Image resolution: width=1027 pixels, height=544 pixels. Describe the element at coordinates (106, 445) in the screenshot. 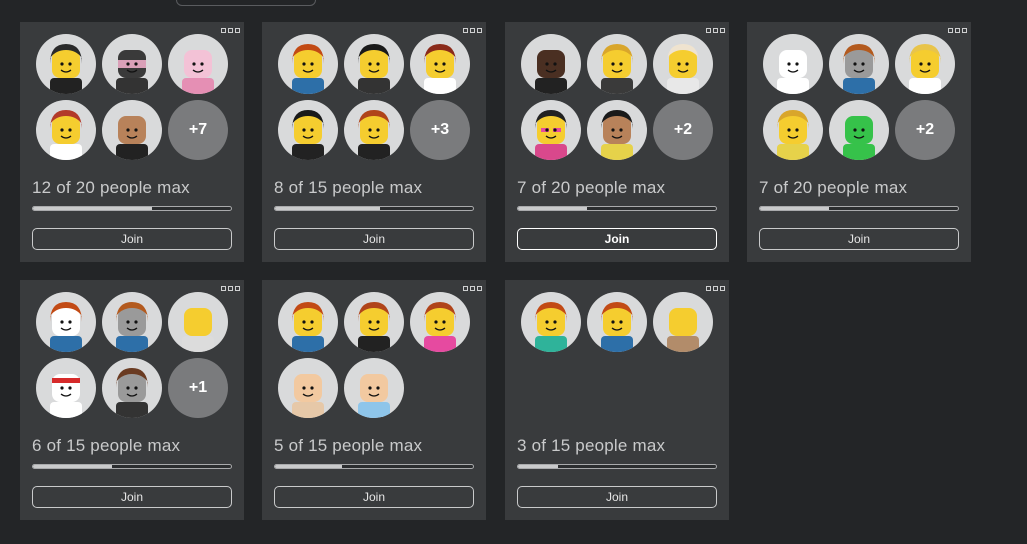

I see `player-count-label: 6 of 15 people max` at that location.